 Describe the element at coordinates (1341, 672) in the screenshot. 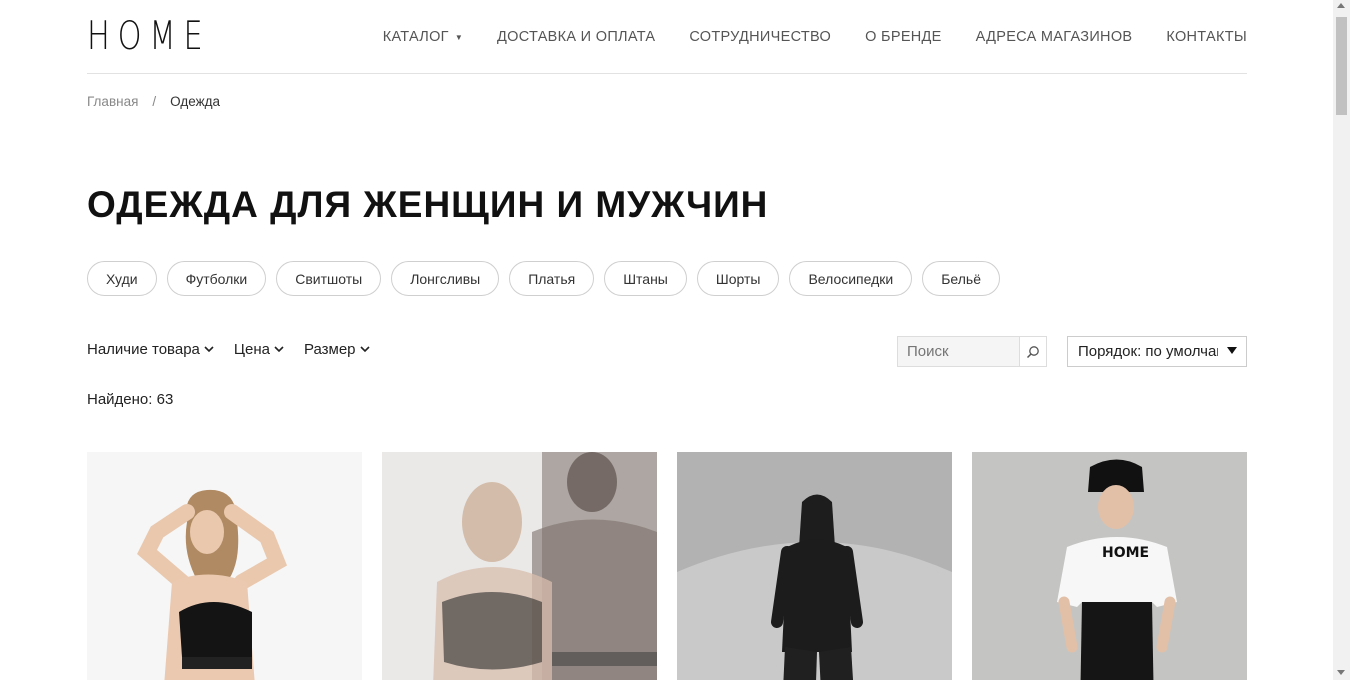

I see `scroll-down-arrow-icon` at that location.